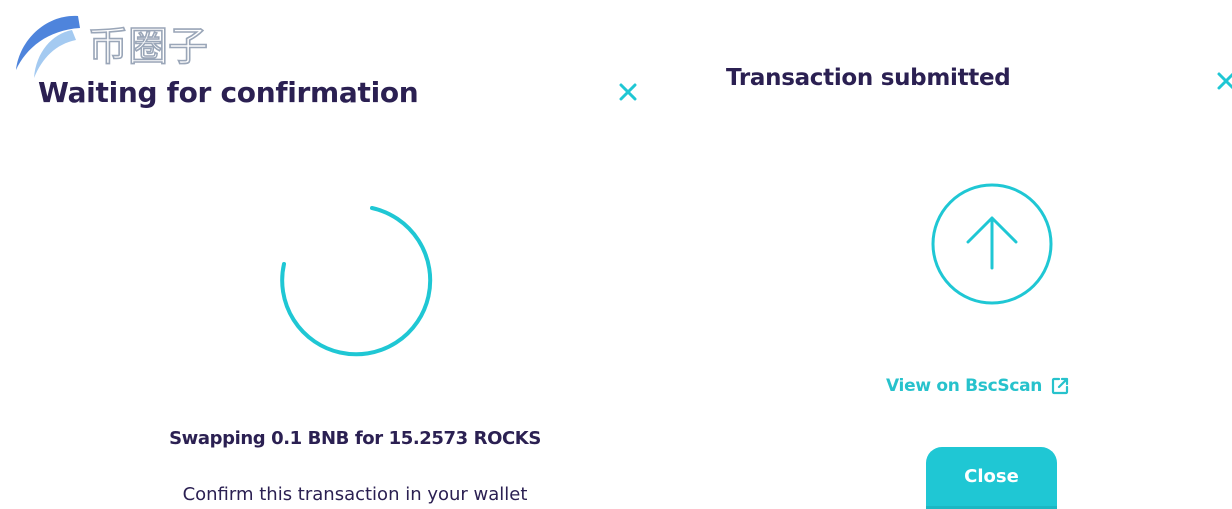  I want to click on view-on-bscscan-link: View on BscScan, so click(978, 386).